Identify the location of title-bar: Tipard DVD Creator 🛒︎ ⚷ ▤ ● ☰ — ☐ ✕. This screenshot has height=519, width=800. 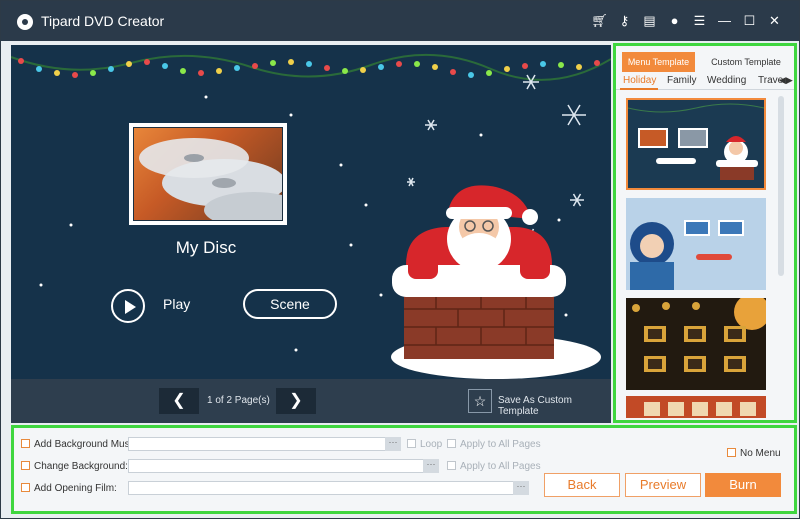
(400, 21).